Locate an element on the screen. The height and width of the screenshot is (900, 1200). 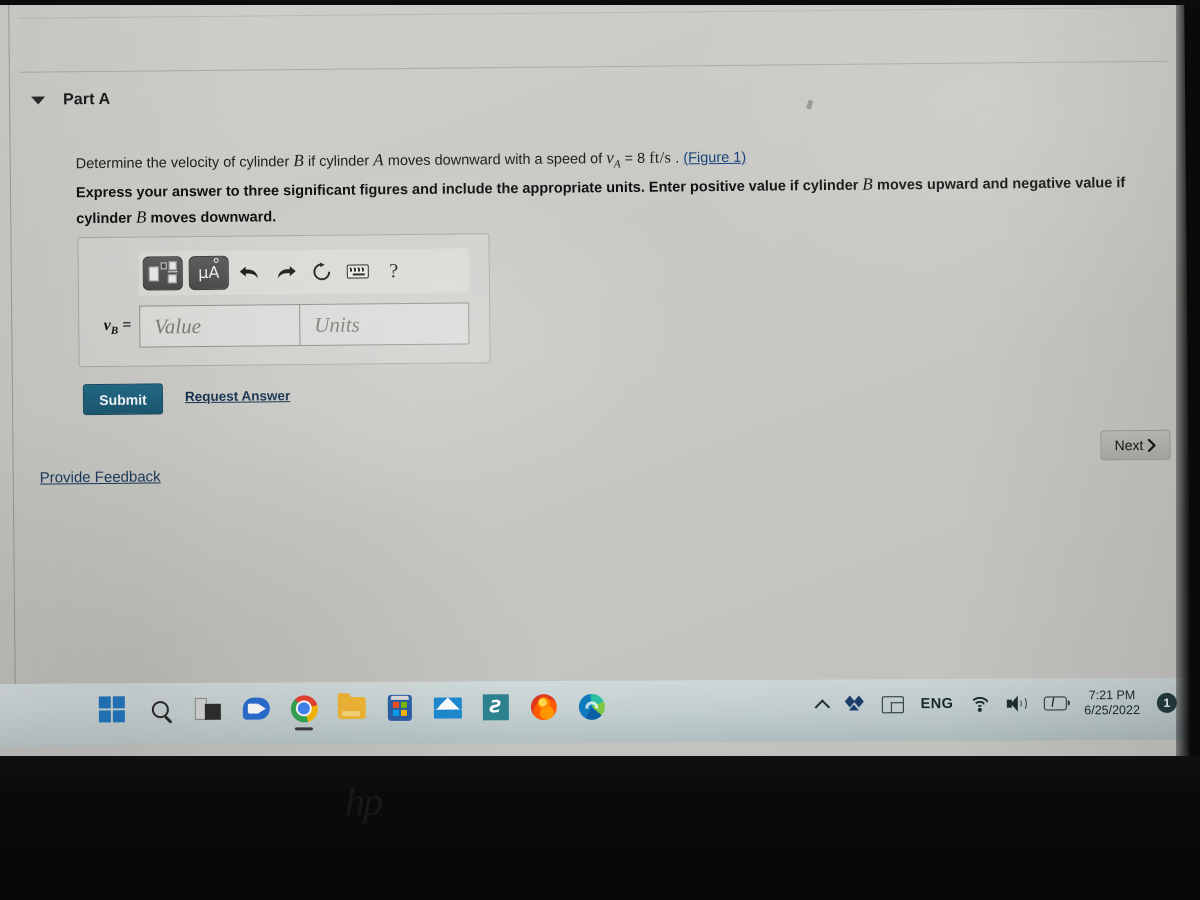
start-button is located at coordinates (112, 709).